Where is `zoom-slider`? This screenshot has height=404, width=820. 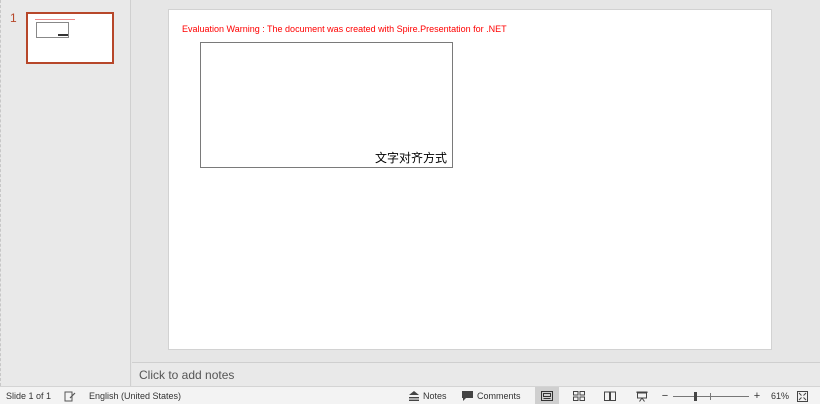
zoom-slider is located at coordinates (711, 395).